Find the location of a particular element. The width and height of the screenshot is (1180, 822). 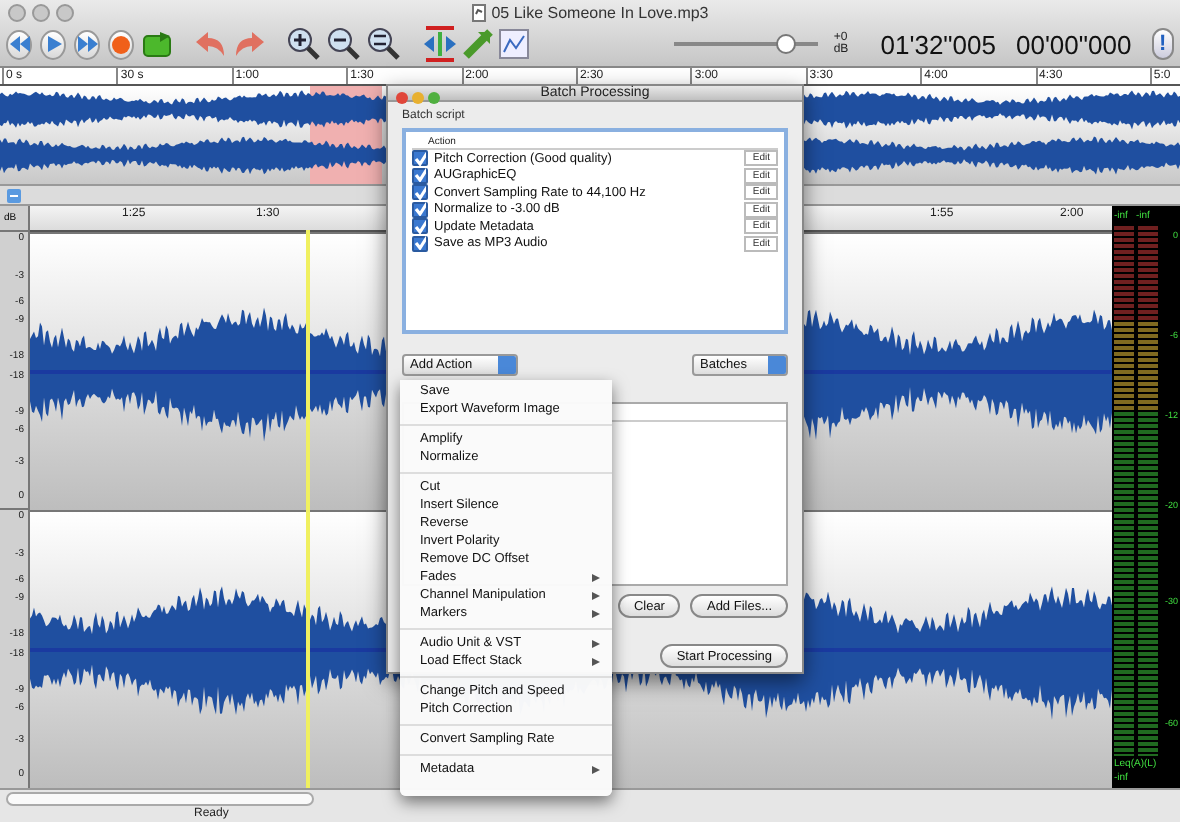

time-selection: 00'00"000 is located at coordinates (1073, 44).